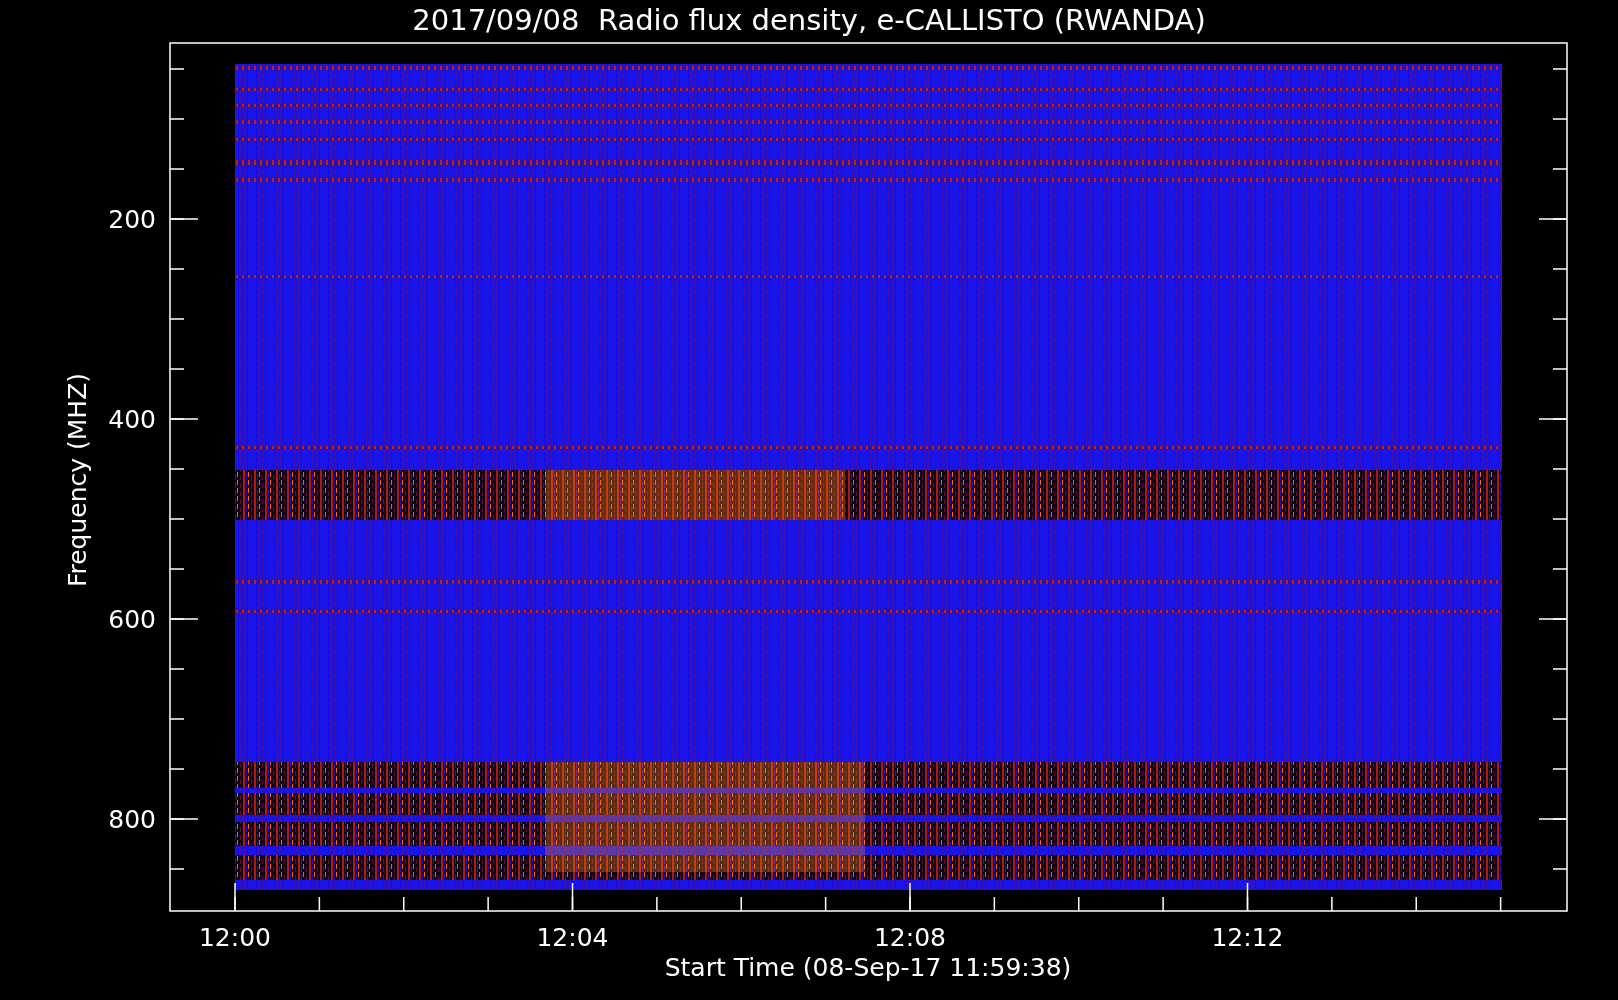  What do you see at coordinates (132, 819) in the screenshot?
I see `tick-label: 800` at bounding box center [132, 819].